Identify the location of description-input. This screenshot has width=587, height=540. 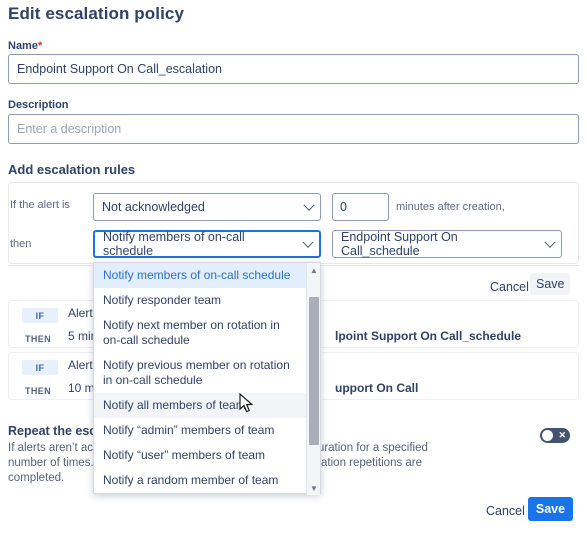
(293, 129).